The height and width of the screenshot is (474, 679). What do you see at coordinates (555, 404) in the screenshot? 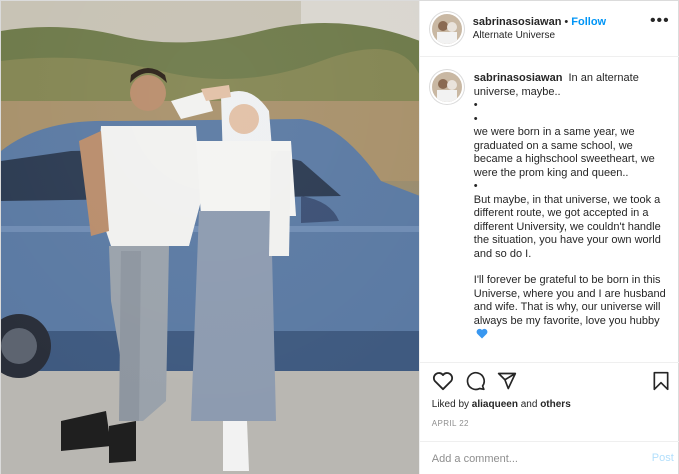
I see `likes-others: others` at bounding box center [555, 404].